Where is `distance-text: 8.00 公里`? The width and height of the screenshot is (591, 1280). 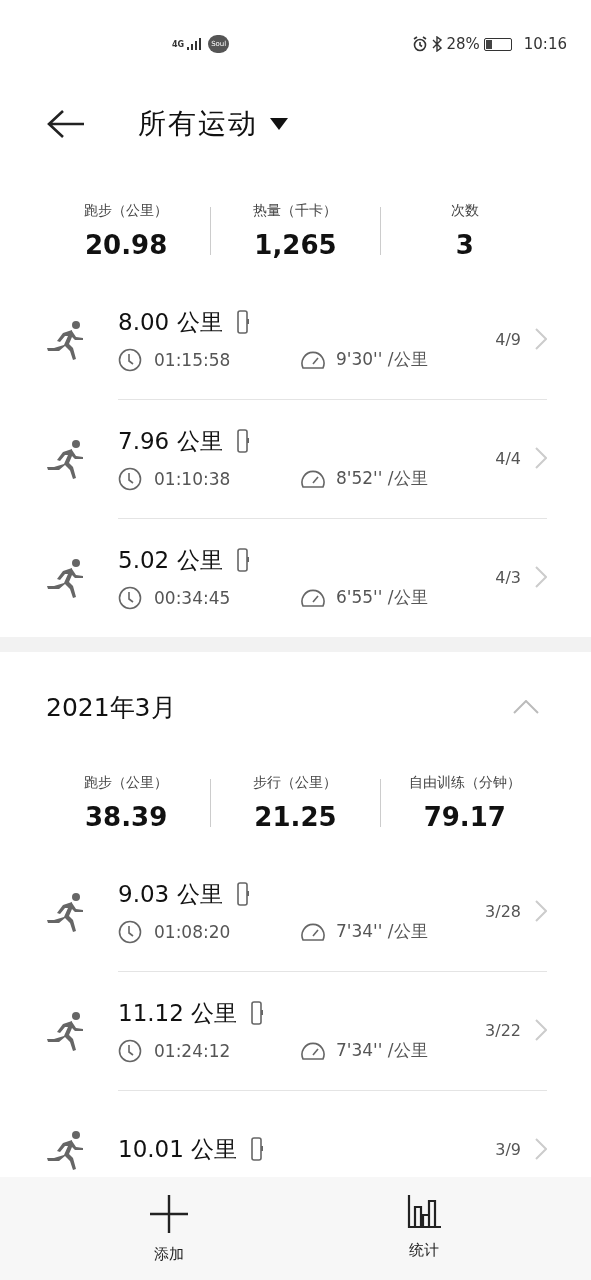 distance-text: 8.00 公里 is located at coordinates (170, 322).